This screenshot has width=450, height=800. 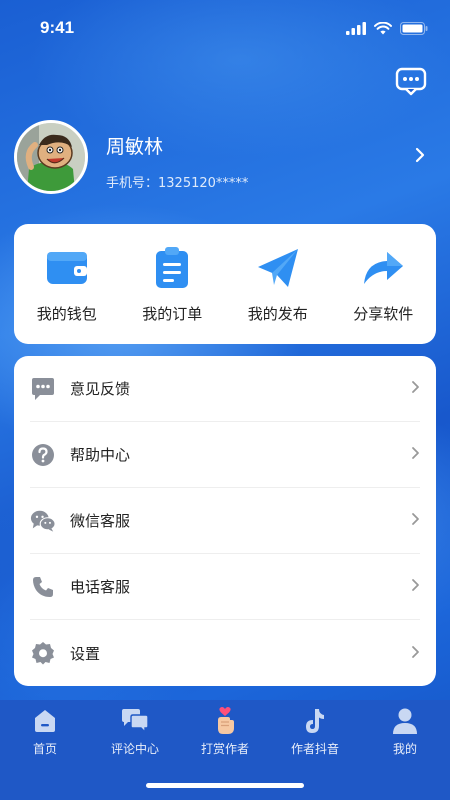 I want to click on quick-actions-card: 我的钱包 我的订单 我的发布 分享软件, so click(x=225, y=284).